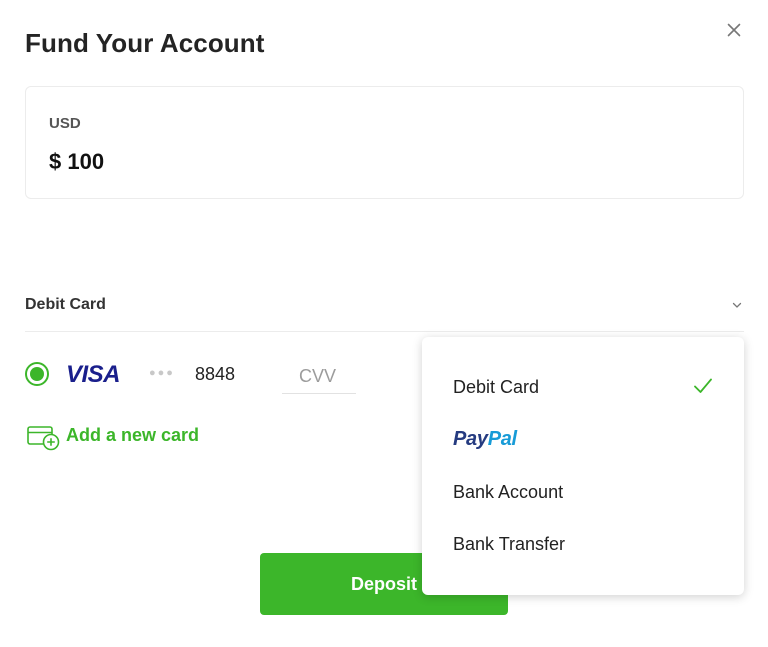 Image resolution: width=768 pixels, height=647 pixels. Describe the element at coordinates (215, 374) in the screenshot. I see `card-last4: 8848` at that location.